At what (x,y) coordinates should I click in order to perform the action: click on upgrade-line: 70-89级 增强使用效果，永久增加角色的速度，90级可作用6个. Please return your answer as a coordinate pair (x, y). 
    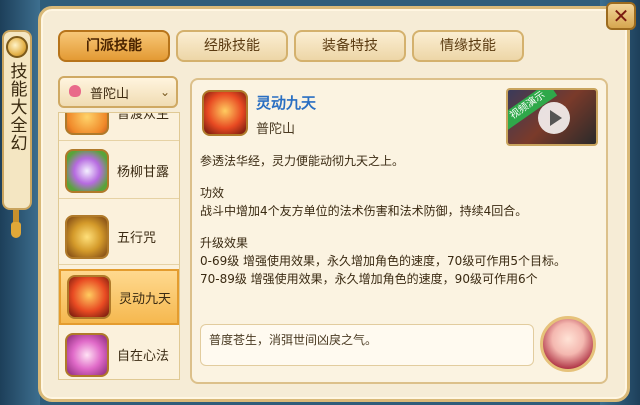
    Looking at the image, I should click on (369, 279).